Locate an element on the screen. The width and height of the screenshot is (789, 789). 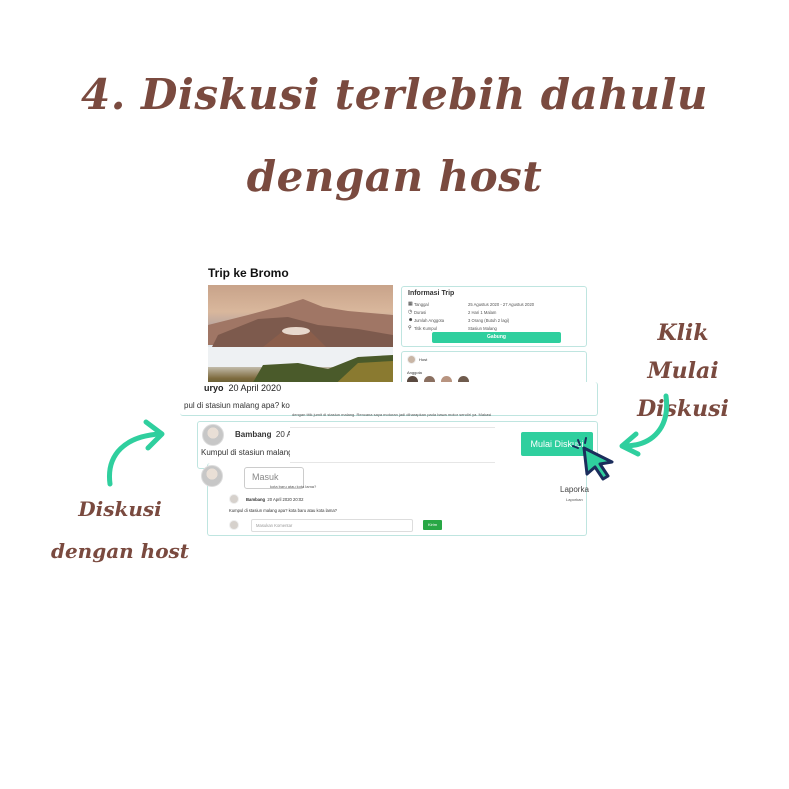
reply-author: Bambang 20 April 2020 20:02 is located at coordinates (275, 499).